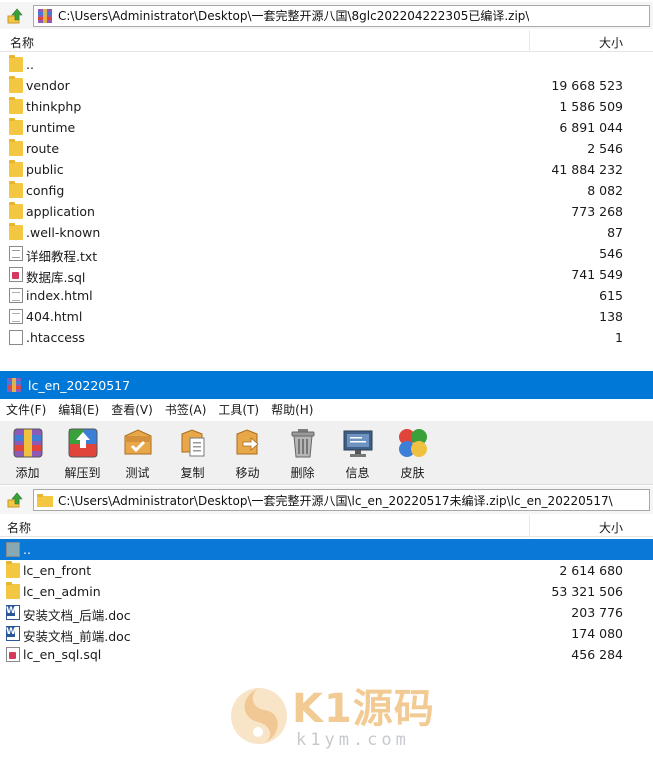 This screenshot has height=782, width=653. What do you see at coordinates (326, 654) in the screenshot?
I see `list-item: lc_en_sql.sql 456 284` at bounding box center [326, 654].